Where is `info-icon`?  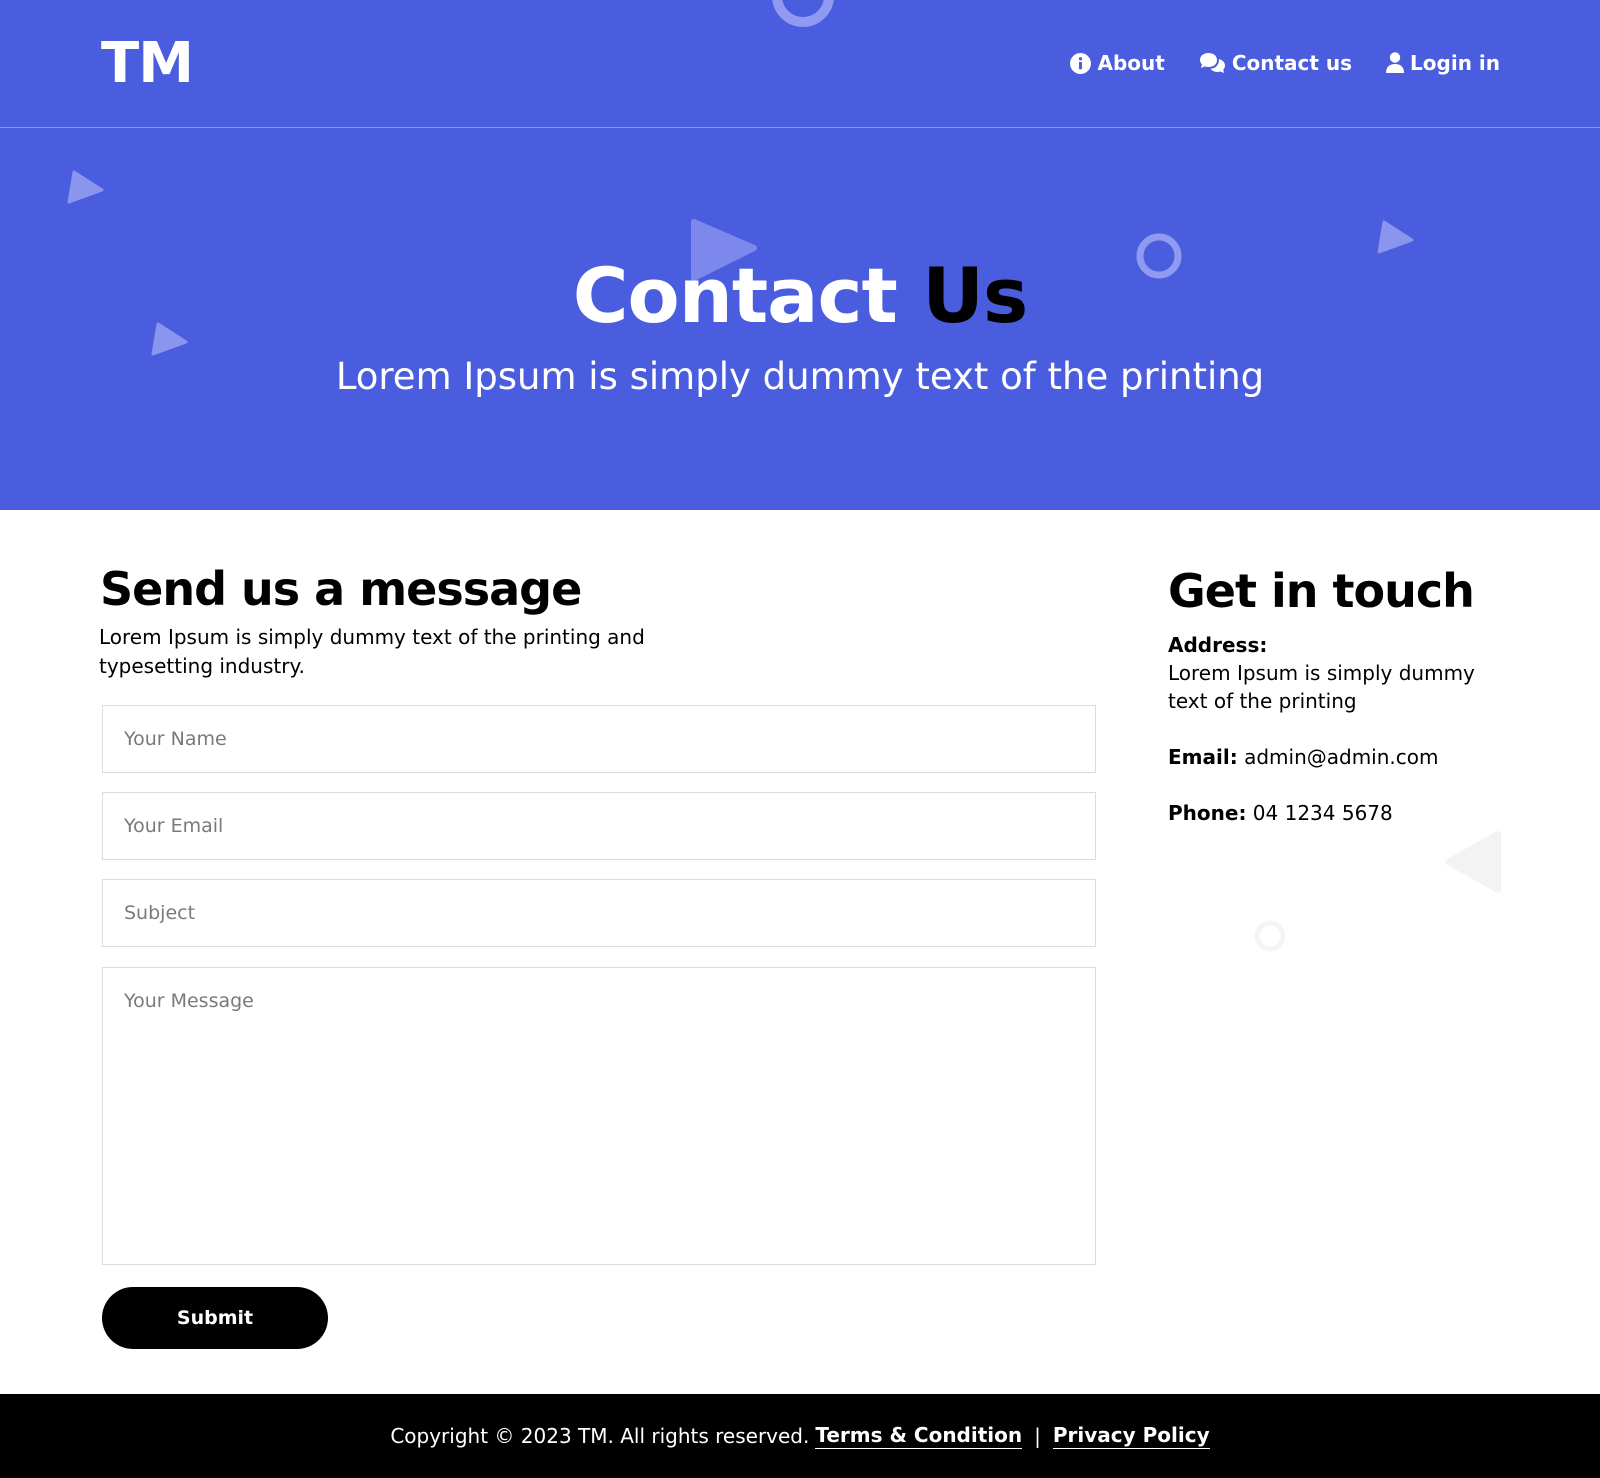
info-icon is located at coordinates (1081, 63).